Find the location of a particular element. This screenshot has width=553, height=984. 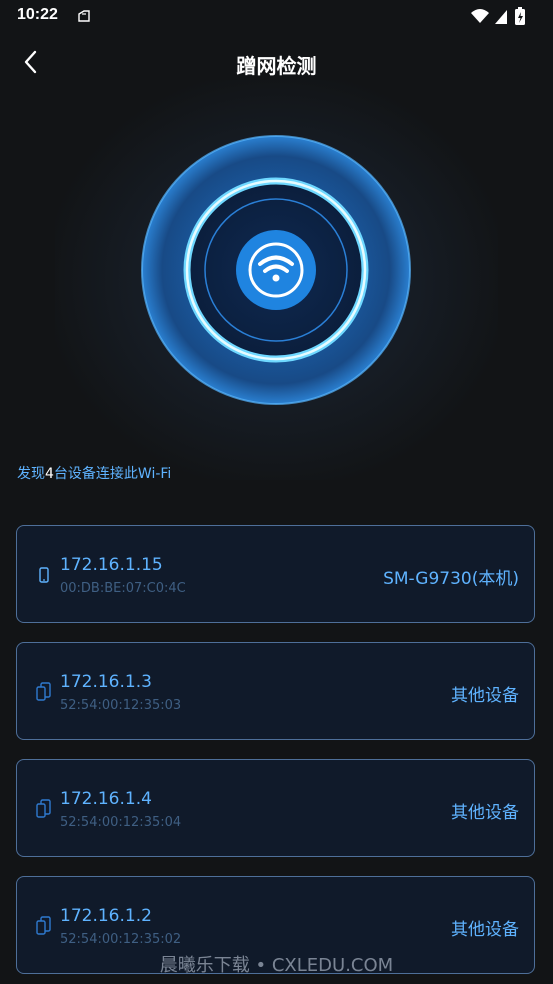

device-name: SM-G9730(本机) is located at coordinates (451, 579).